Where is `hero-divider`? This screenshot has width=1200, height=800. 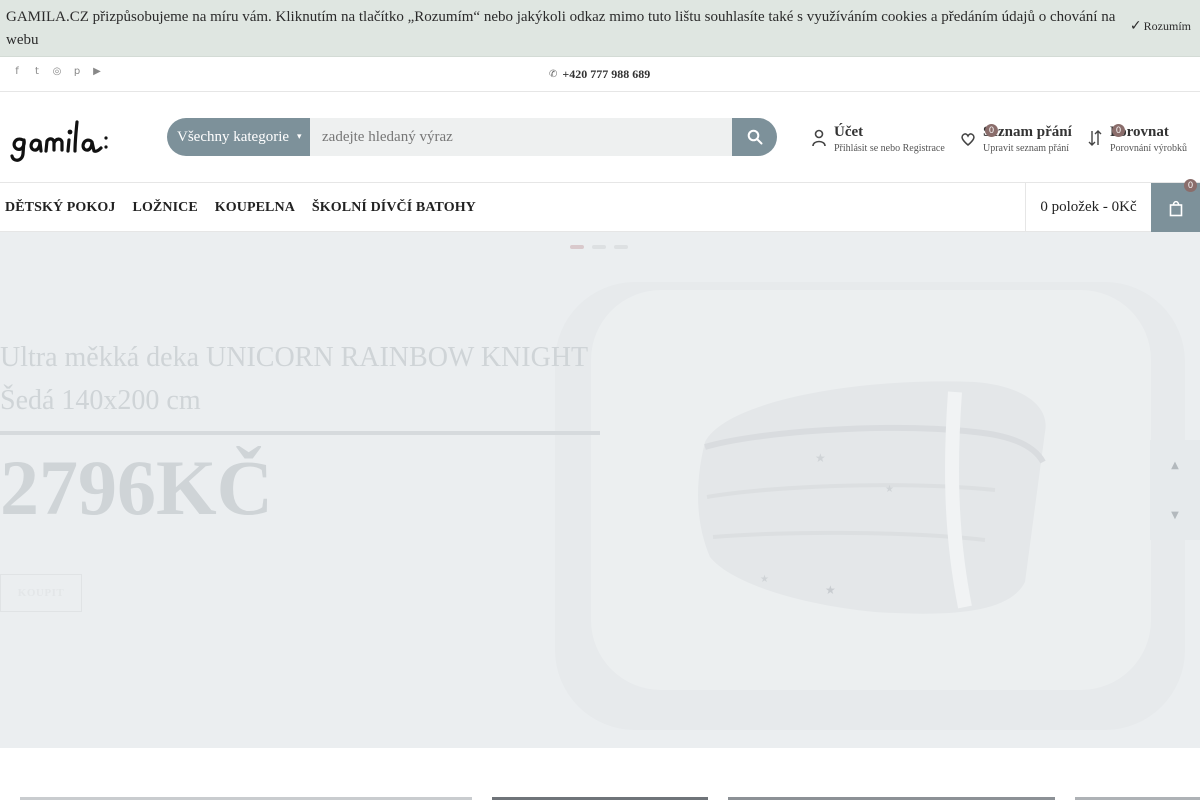 hero-divider is located at coordinates (300, 433).